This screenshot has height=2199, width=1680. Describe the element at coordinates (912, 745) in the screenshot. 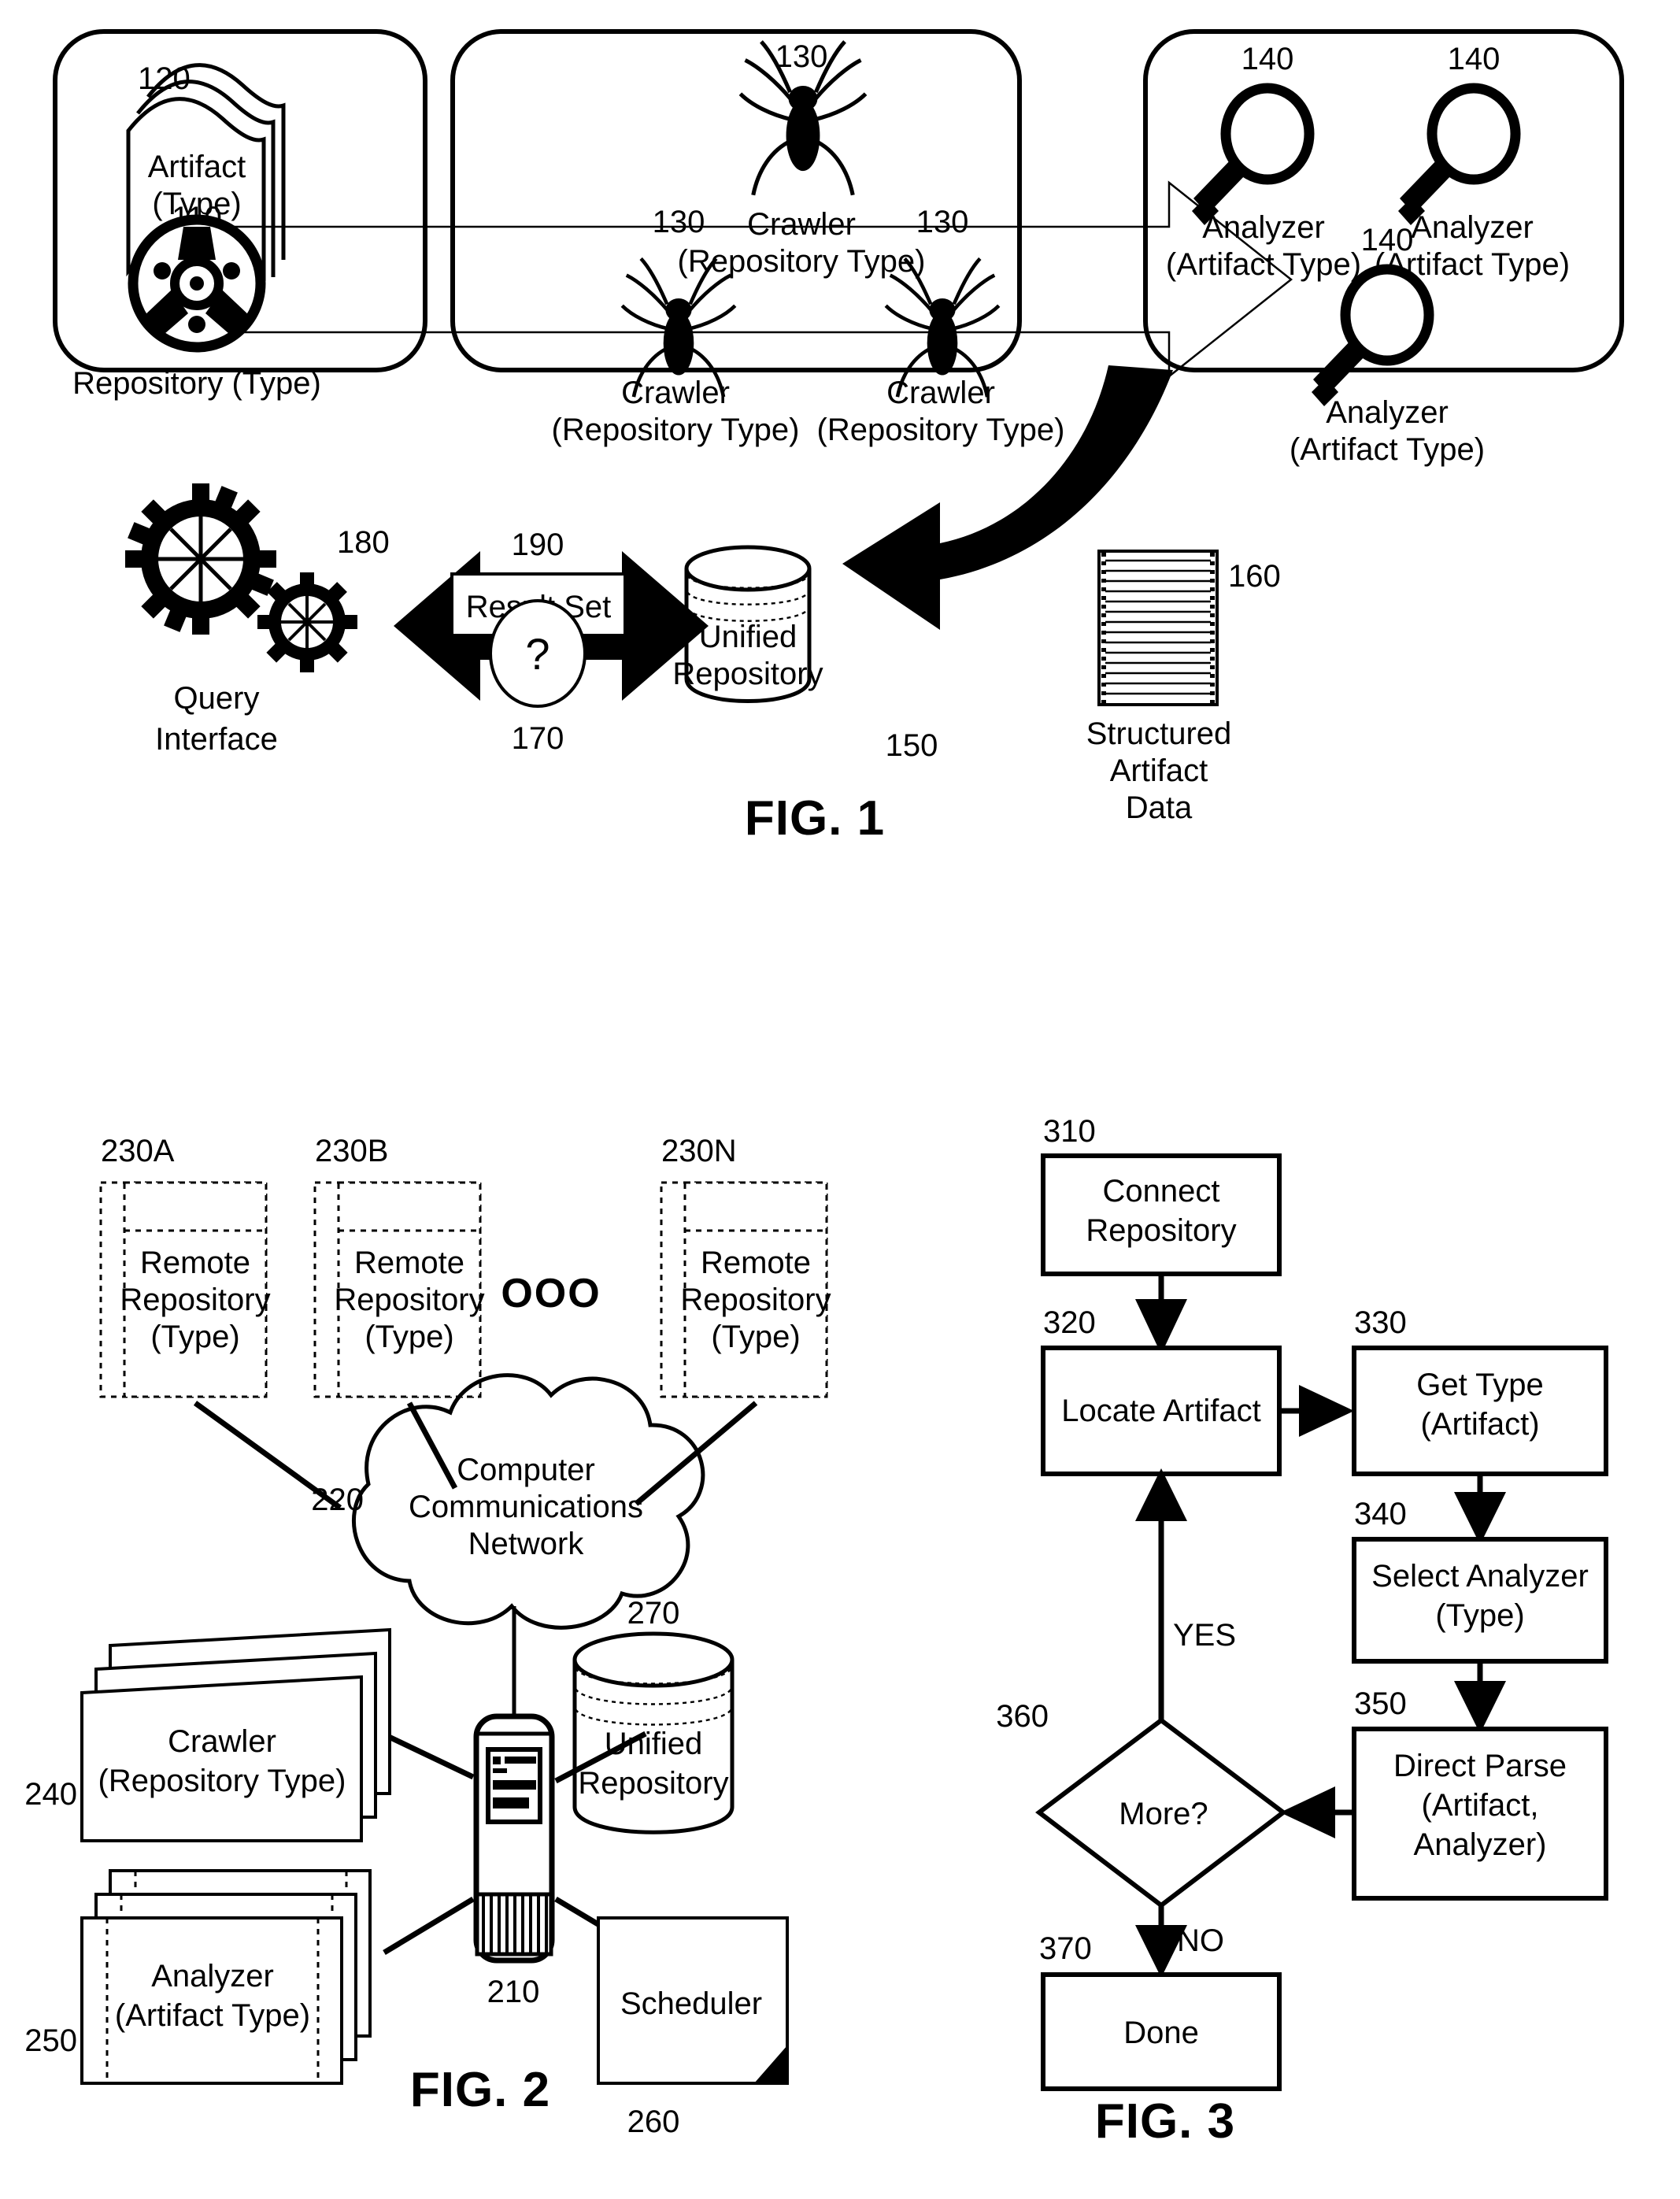

I see `unified-repository-ref-label: 150` at that location.